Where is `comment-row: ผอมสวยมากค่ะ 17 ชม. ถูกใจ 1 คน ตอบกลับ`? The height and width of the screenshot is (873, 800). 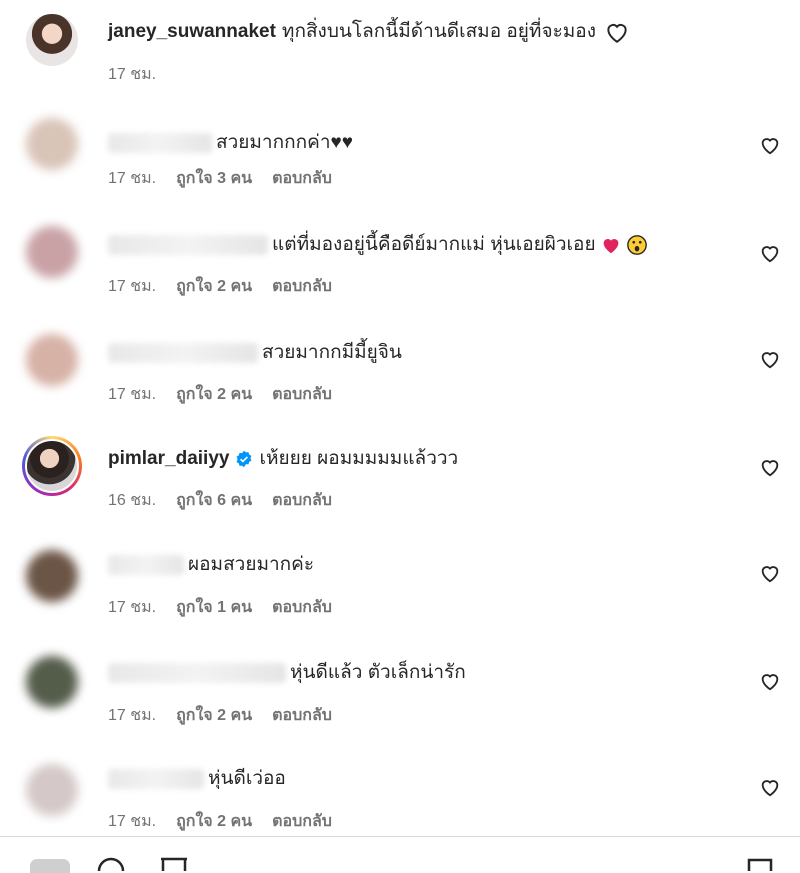 comment-row: ผอมสวยมากค่ะ 17 ชม. ถูกใจ 1 คน ตอบกลับ is located at coordinates (400, 594).